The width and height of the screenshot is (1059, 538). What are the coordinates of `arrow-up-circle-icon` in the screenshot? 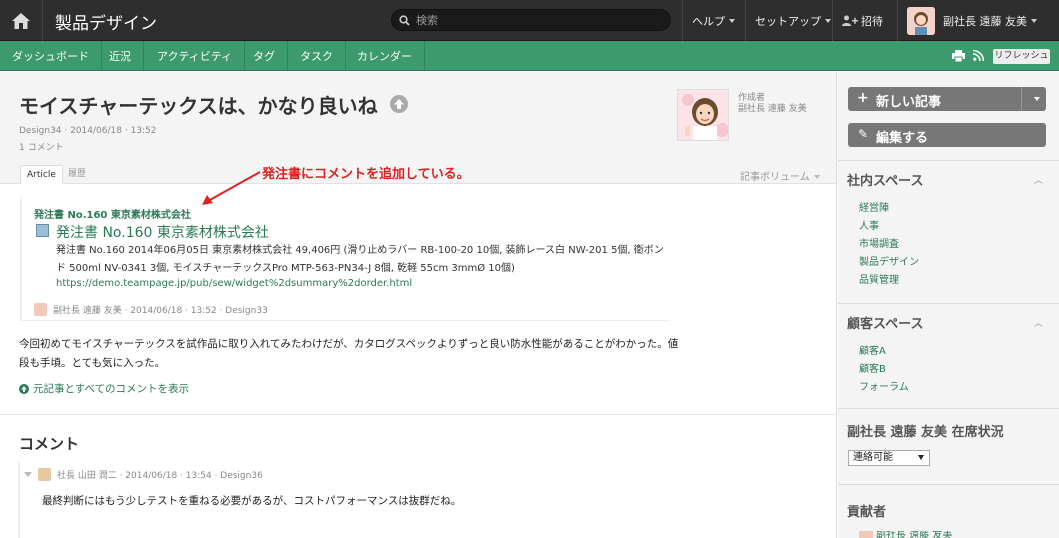 It's located at (24, 388).